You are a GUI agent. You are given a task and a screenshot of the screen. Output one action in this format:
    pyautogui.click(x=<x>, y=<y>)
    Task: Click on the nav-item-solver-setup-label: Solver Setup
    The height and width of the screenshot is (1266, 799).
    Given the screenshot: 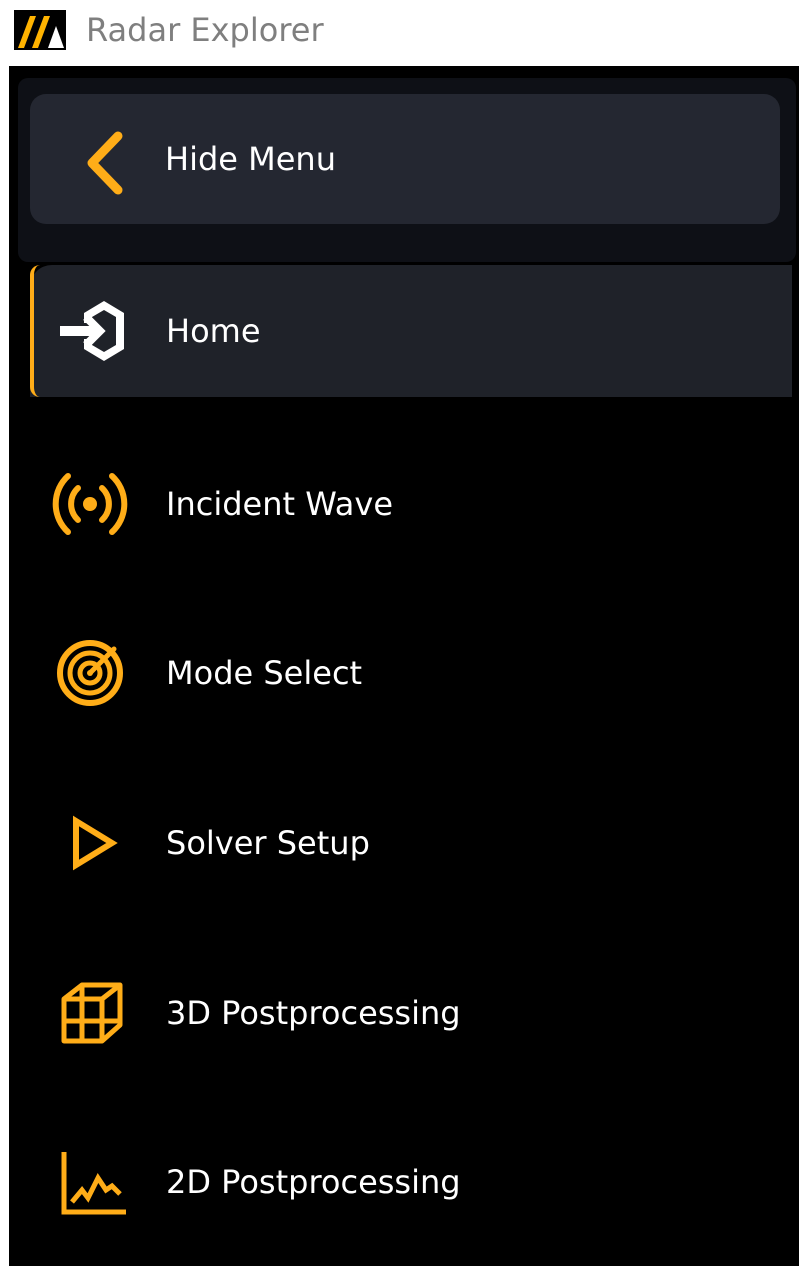 What is the action you would take?
    pyautogui.click(x=268, y=843)
    